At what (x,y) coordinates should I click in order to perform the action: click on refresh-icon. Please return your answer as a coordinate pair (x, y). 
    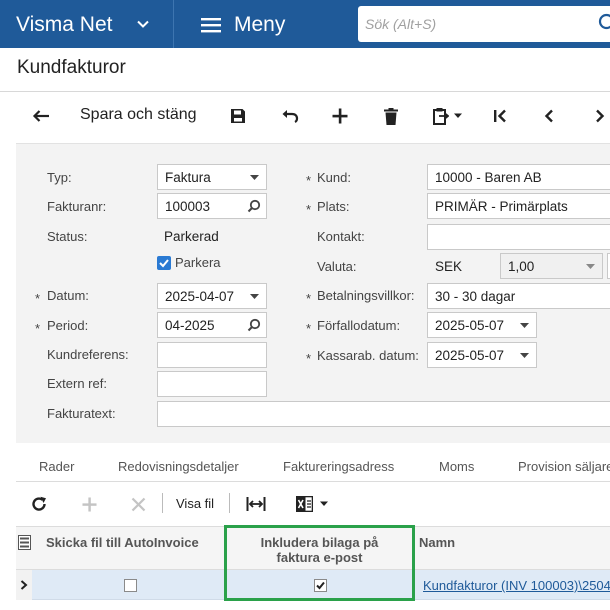
    Looking at the image, I should click on (39, 503).